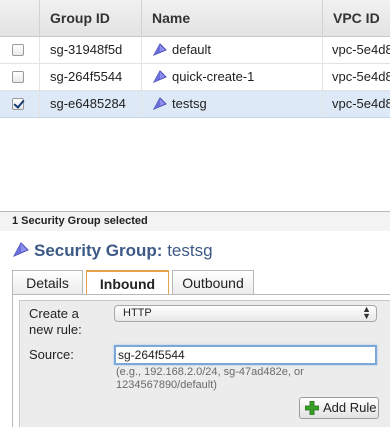  I want to click on title-label: Security Group:, so click(98, 250).